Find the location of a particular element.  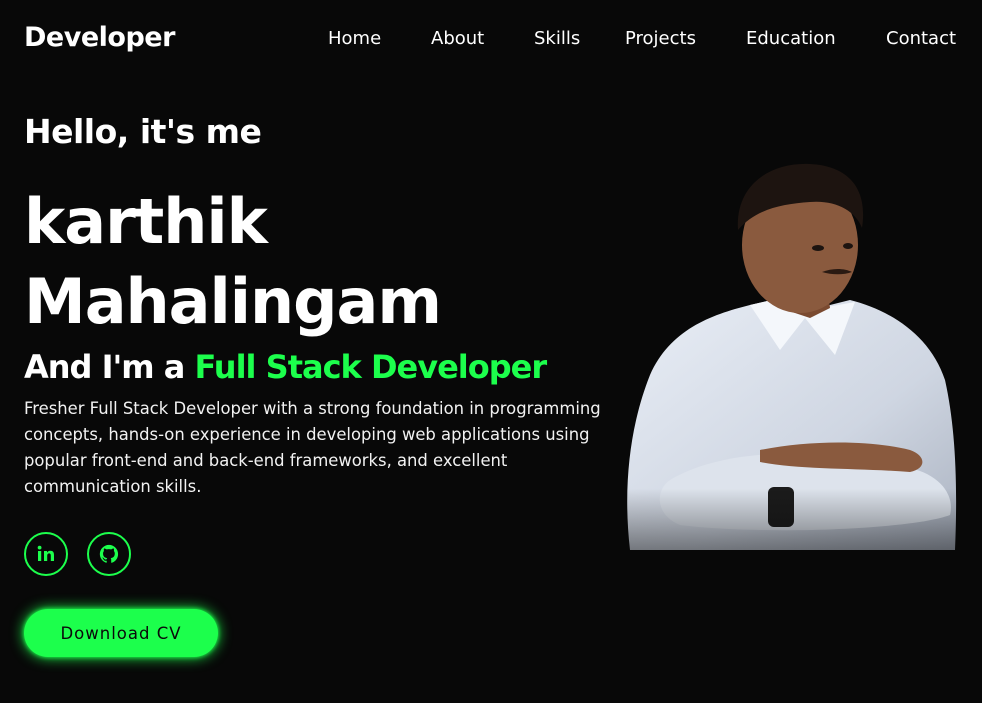

nav-about: About is located at coordinates (457, 38).